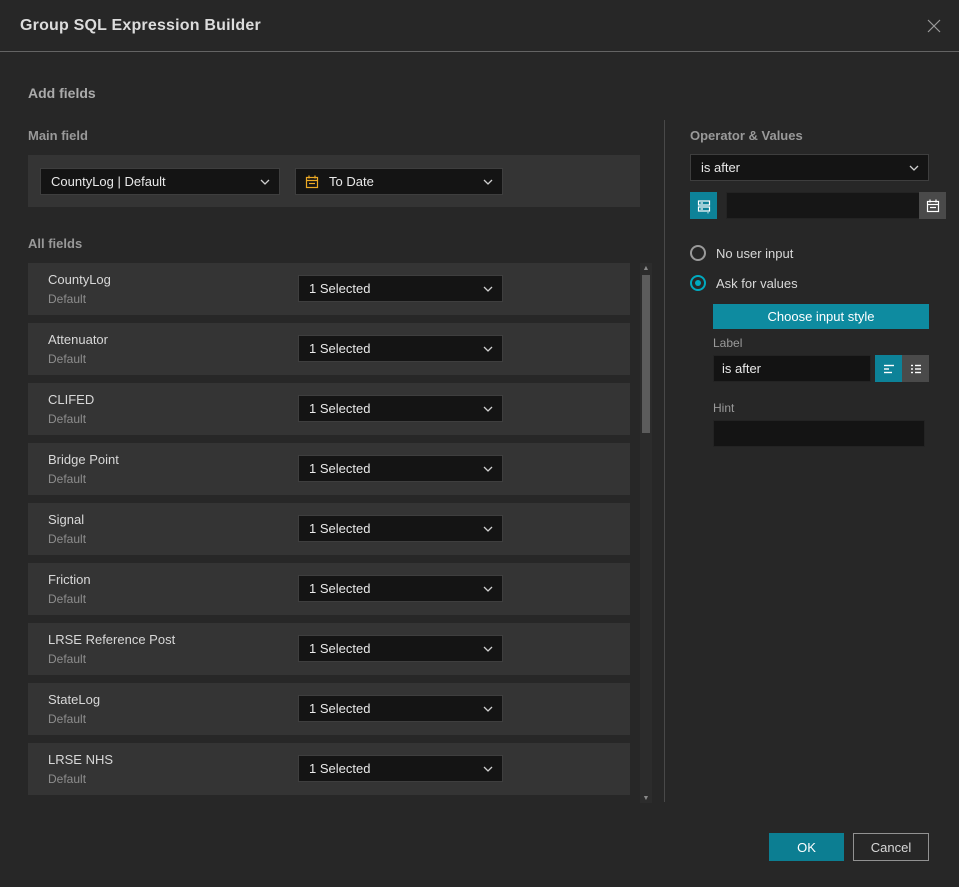 The image size is (959, 887). Describe the element at coordinates (822, 205) in the screenshot. I see `value-input` at that location.